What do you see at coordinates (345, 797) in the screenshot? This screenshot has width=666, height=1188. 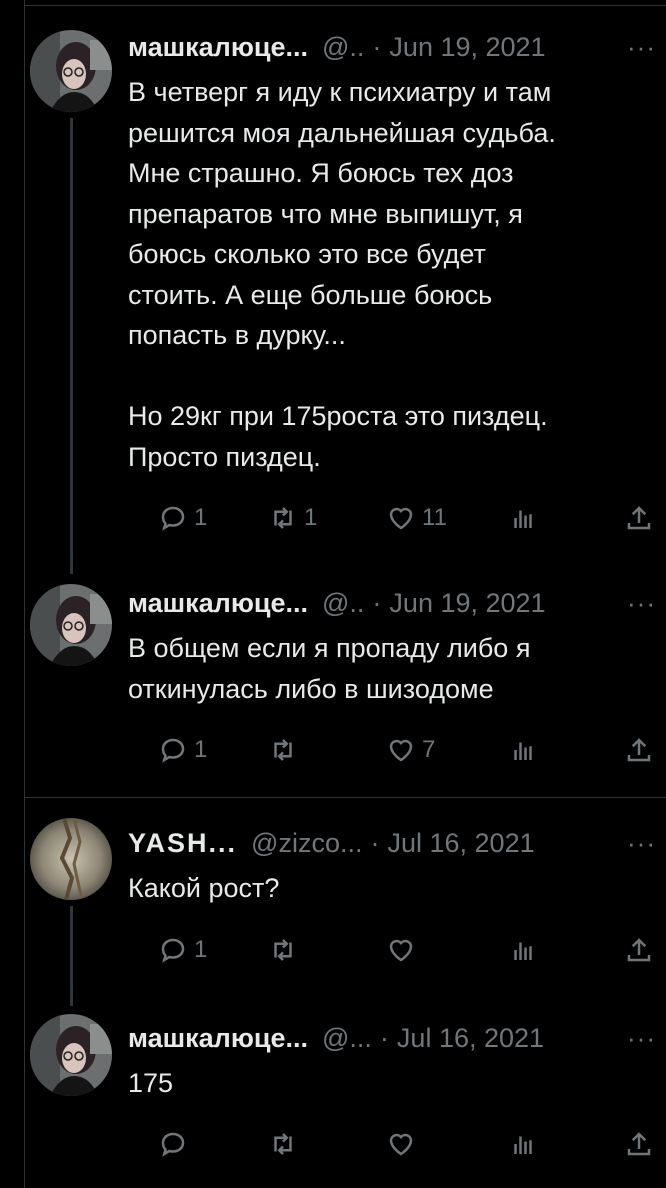 I see `thread-divider` at bounding box center [345, 797].